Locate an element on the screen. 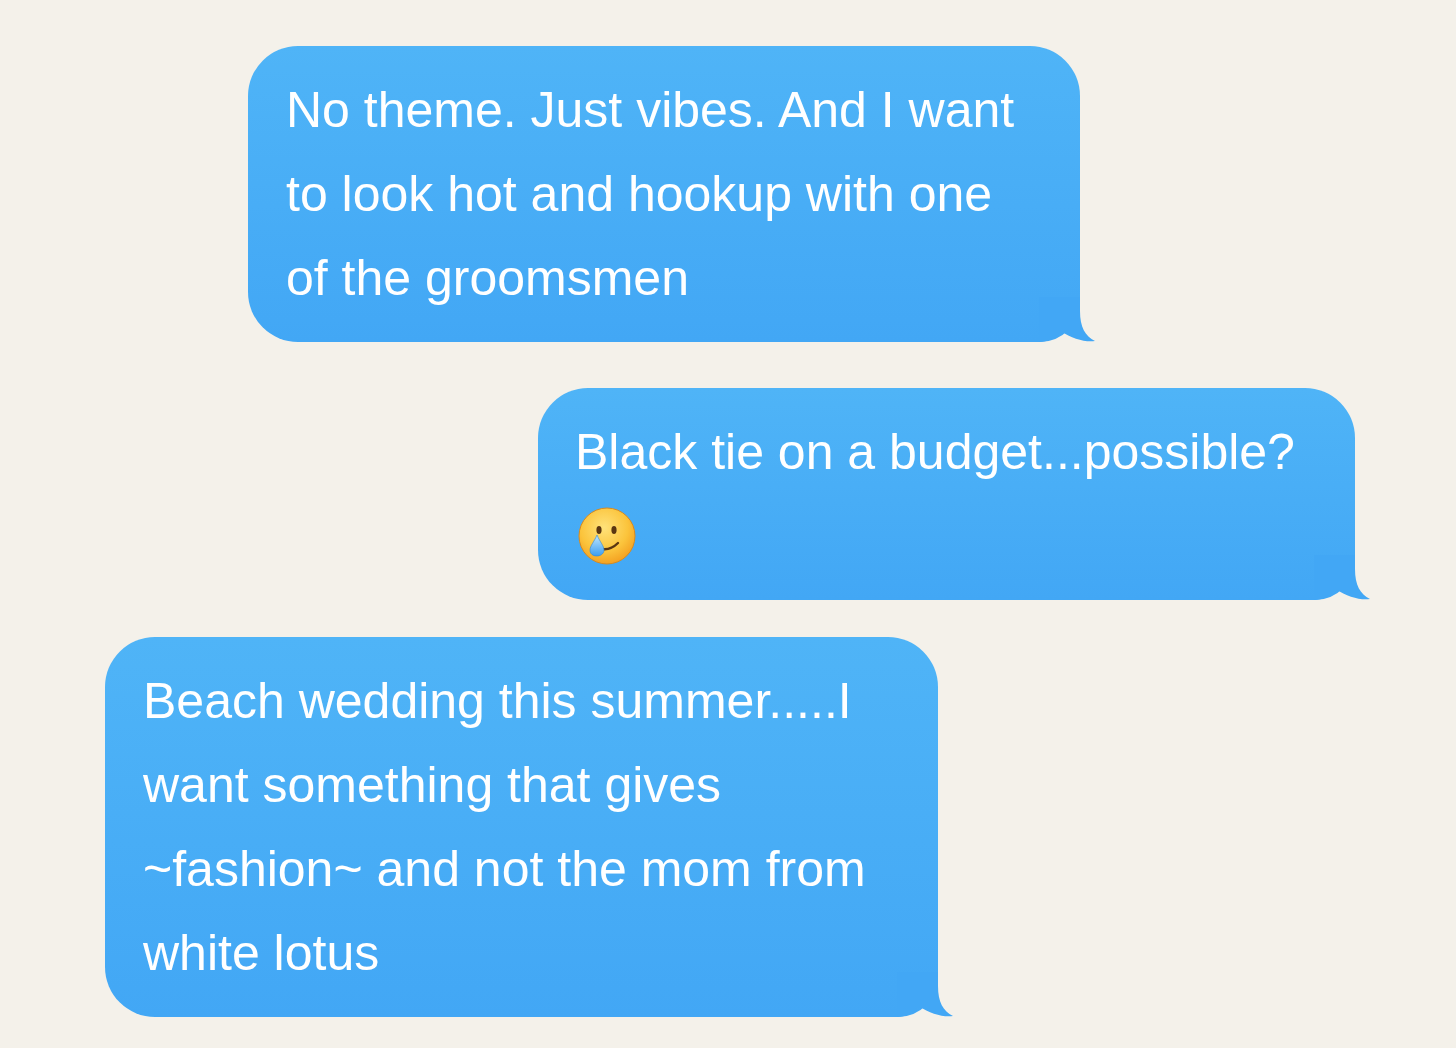 This screenshot has width=1456, height=1048. message-text: Beach wedding this summer.....I want something that gives ~fashion~ and not the mom from white lotus is located at coordinates (504, 827).